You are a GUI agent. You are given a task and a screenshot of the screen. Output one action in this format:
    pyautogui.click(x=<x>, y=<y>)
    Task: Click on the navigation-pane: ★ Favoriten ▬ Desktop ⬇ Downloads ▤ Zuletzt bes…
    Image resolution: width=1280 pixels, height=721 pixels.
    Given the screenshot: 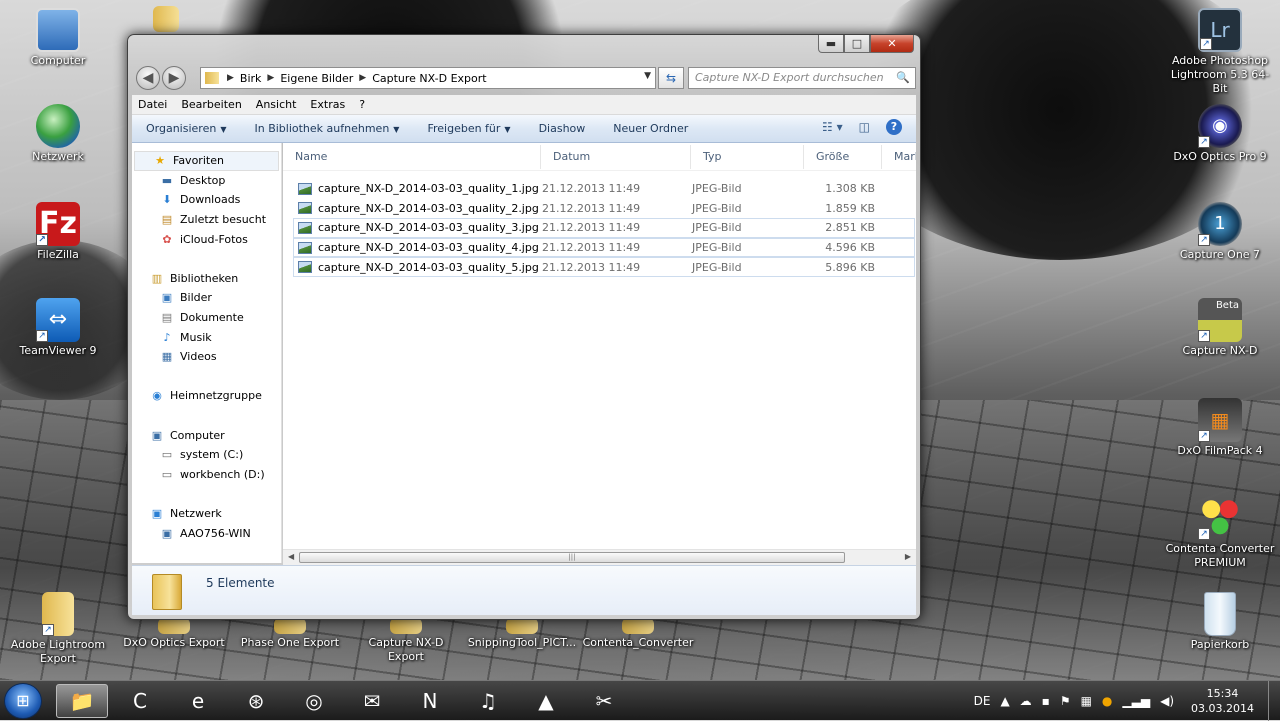 What is the action you would take?
    pyautogui.click(x=207, y=353)
    